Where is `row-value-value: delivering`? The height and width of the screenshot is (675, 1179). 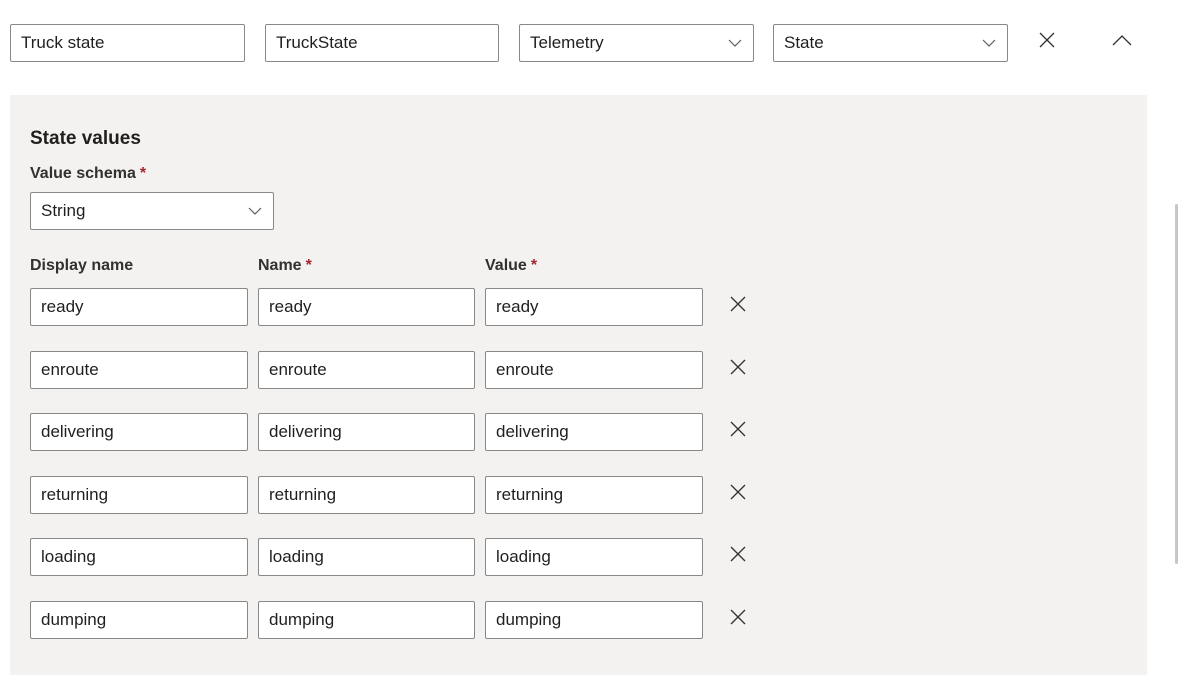 row-value-value: delivering is located at coordinates (532, 431).